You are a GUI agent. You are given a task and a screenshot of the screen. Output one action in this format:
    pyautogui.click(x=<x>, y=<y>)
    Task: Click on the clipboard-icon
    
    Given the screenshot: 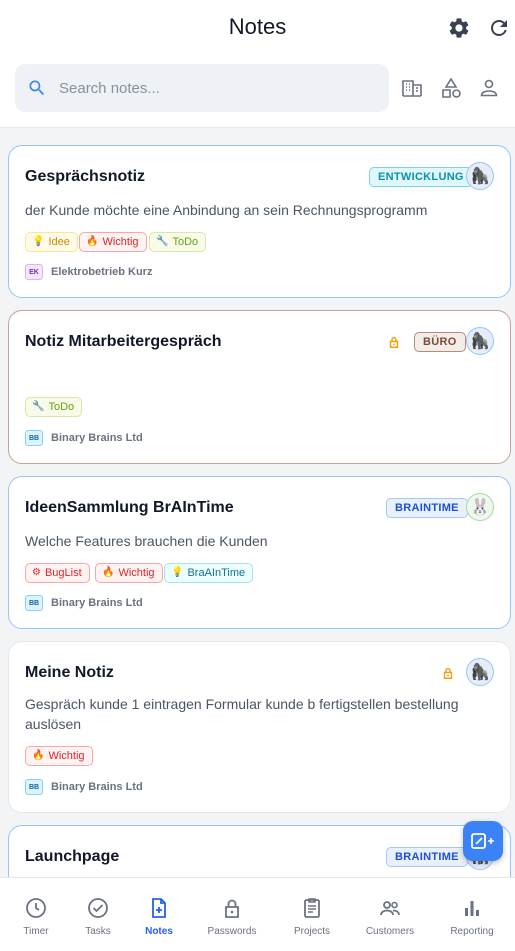 What is the action you would take?
    pyautogui.click(x=312, y=908)
    